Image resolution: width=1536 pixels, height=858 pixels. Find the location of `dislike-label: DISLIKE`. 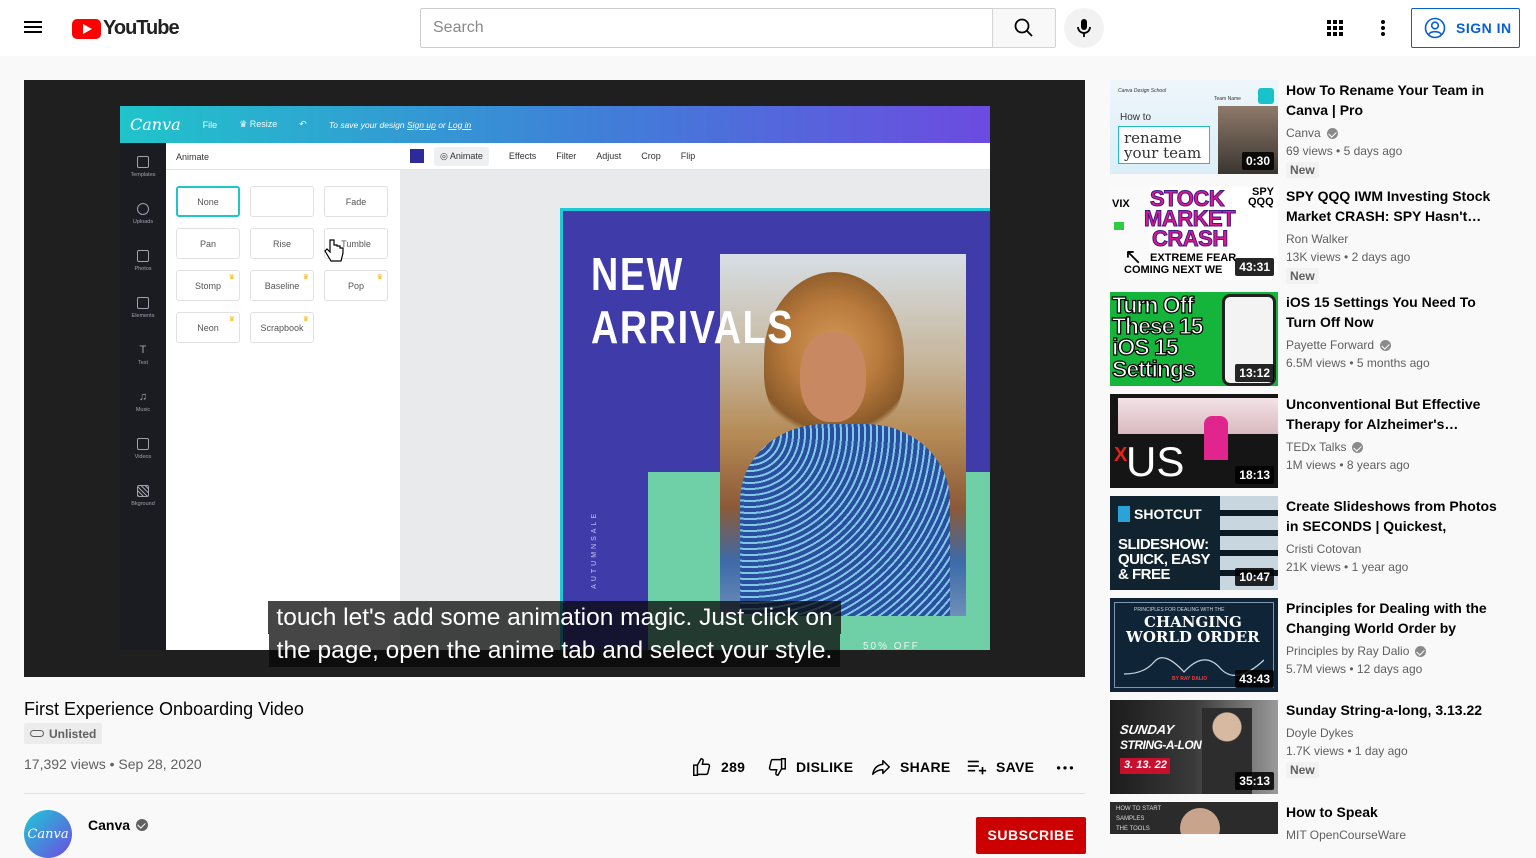

dislike-label: DISLIKE is located at coordinates (825, 767).